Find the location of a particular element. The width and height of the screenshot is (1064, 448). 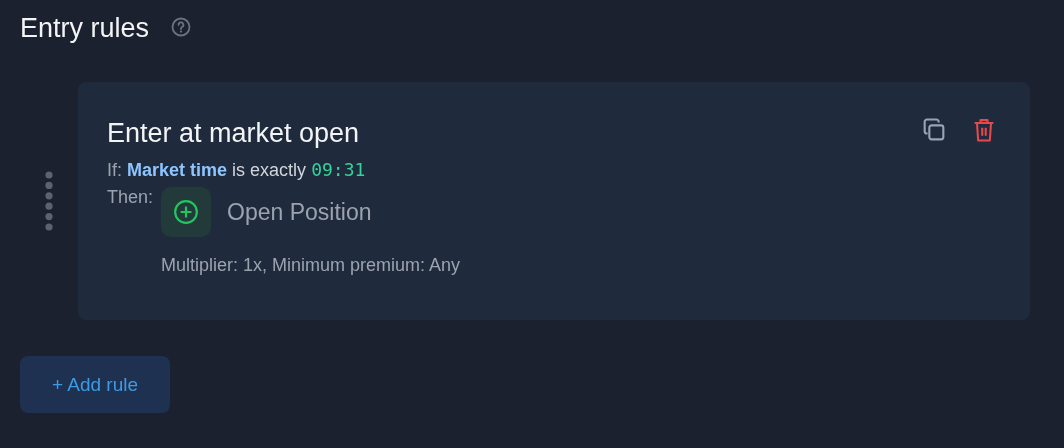

condition-text: If: Market time is exactly 09:31 is located at coordinates (237, 170).